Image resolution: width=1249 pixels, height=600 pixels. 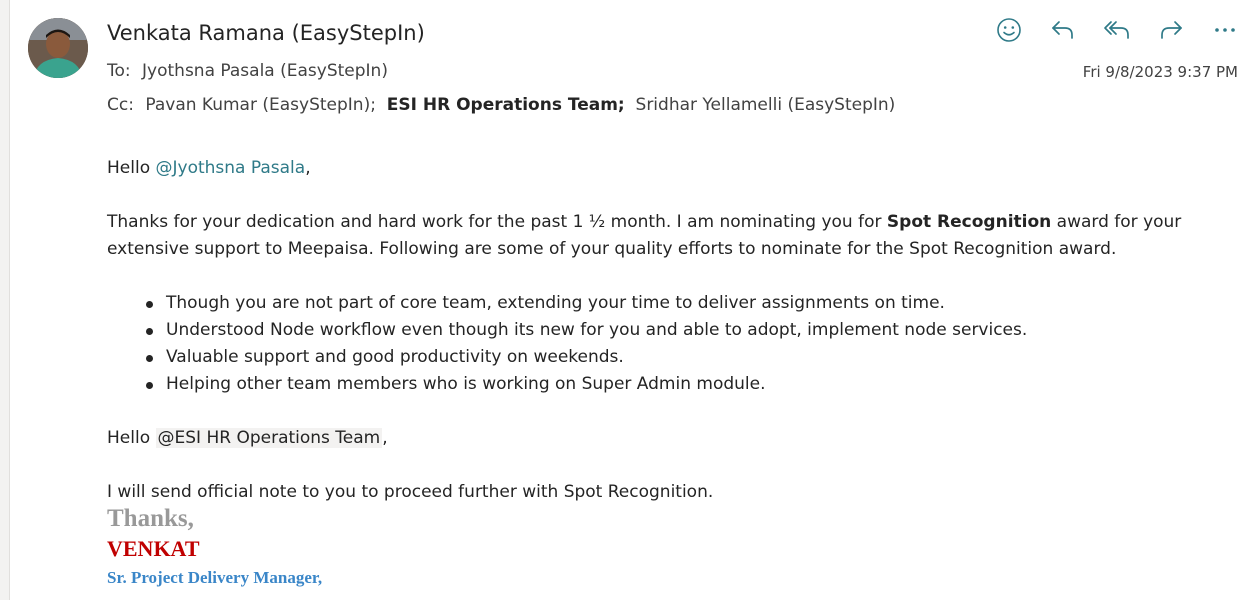 What do you see at coordinates (215, 577) in the screenshot?
I see `signature-title: Sr. Project Delivery Manager,` at bounding box center [215, 577].